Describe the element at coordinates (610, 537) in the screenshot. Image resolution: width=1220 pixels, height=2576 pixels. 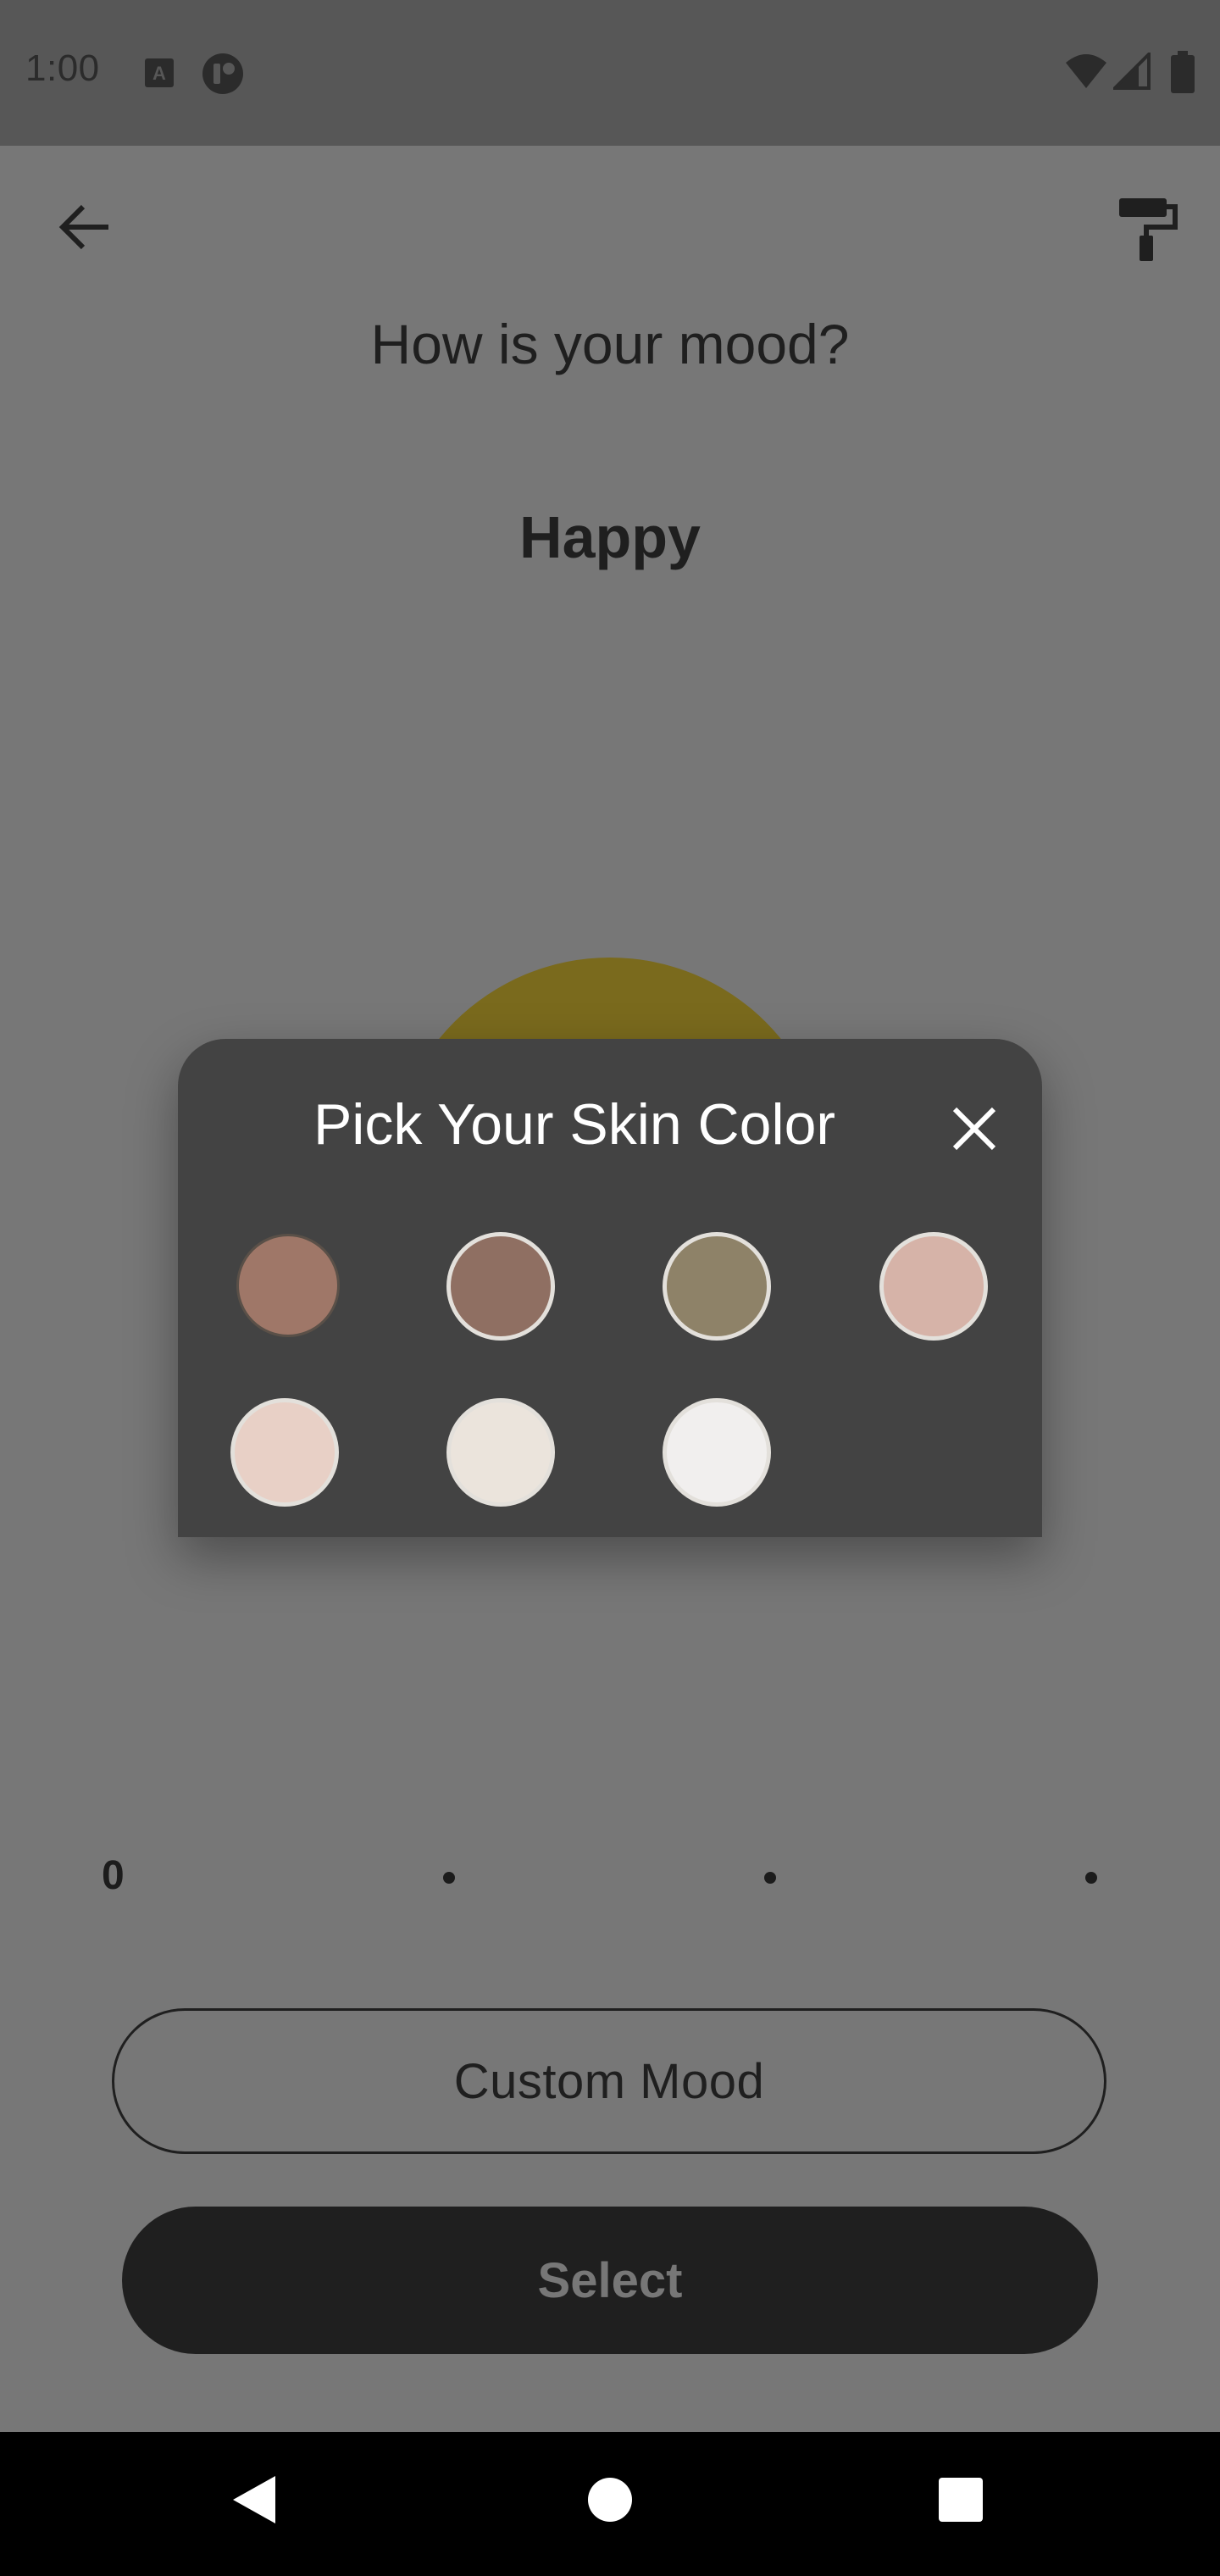
I see `mood-name: Happy` at that location.